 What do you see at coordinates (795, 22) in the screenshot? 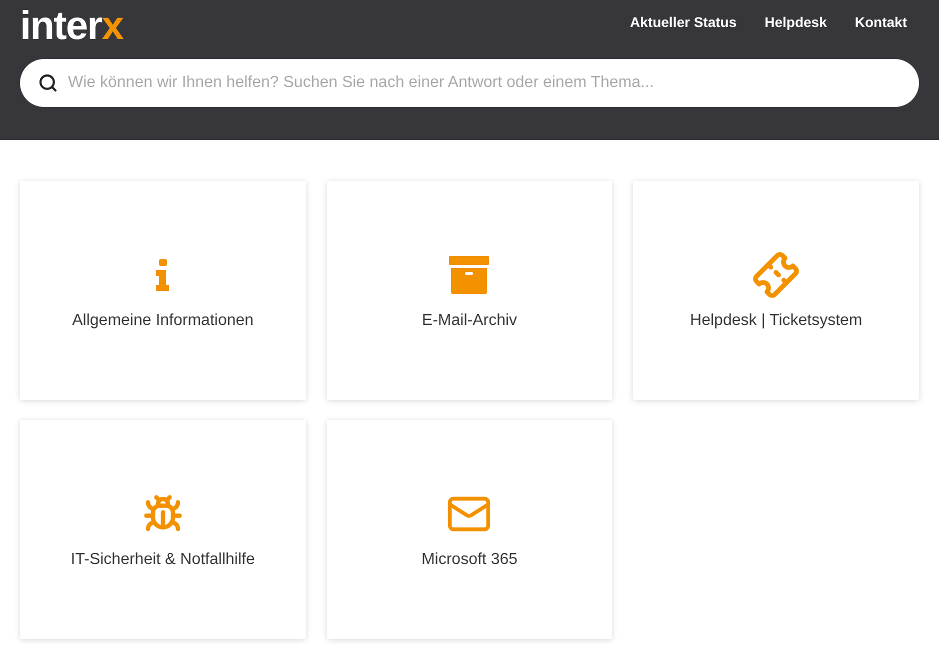
I see `nav-link: Helpdesk` at bounding box center [795, 22].